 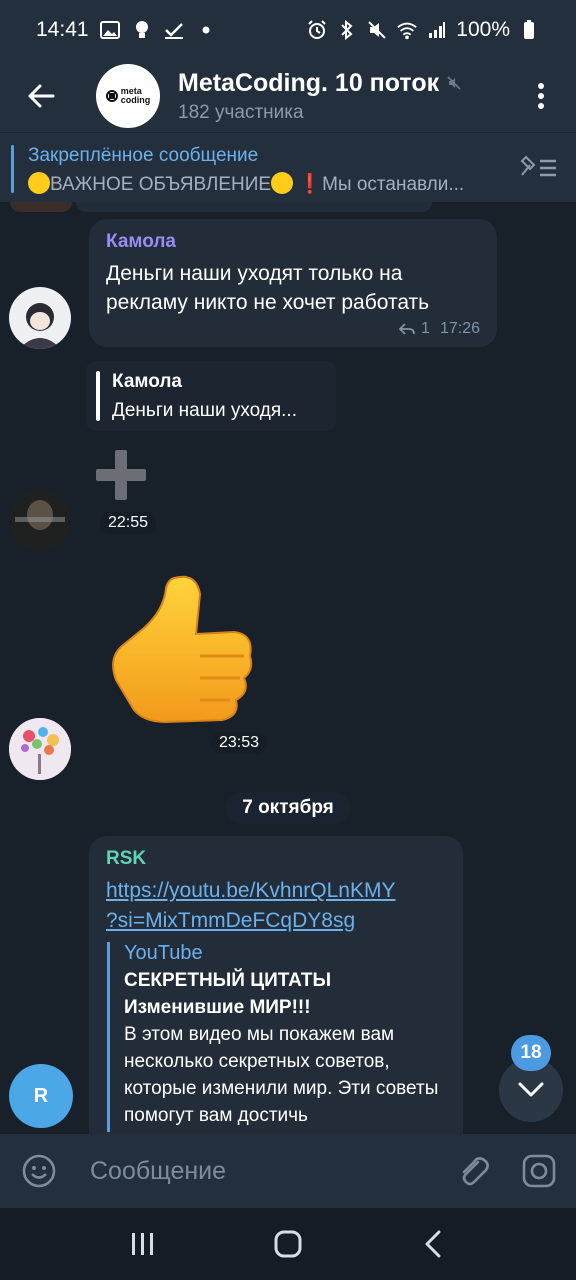 I want to click on plus-icon, so click(x=121, y=475).